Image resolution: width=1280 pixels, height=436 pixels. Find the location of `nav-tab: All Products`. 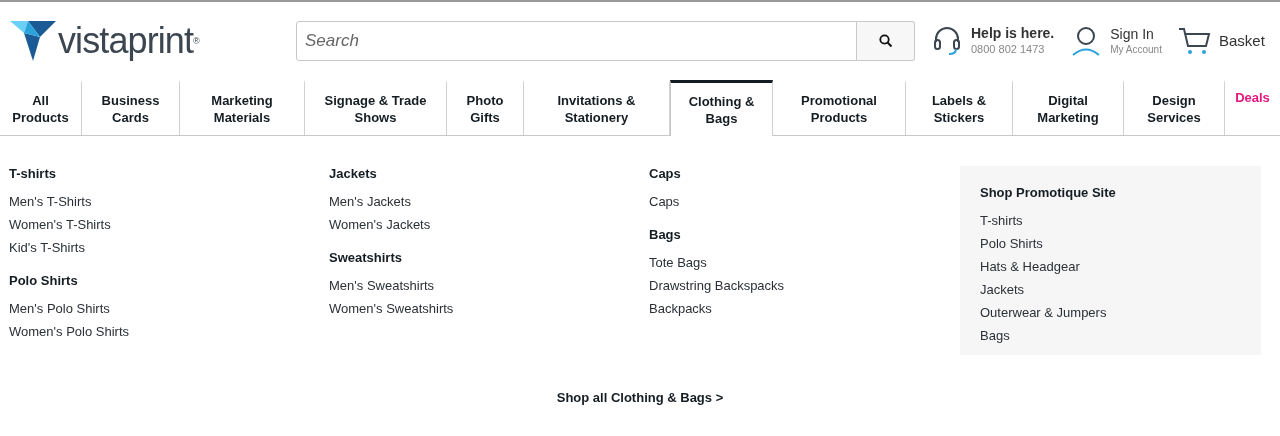

nav-tab: All Products is located at coordinates (41, 107).